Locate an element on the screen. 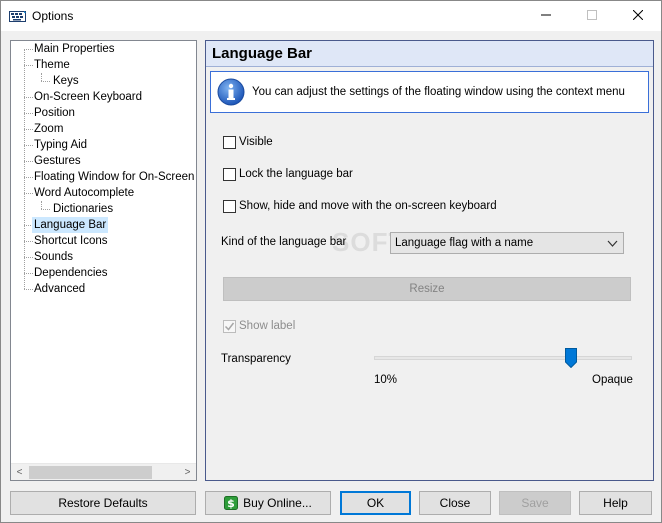 This screenshot has height=523, width=662. tree-item-sounds: Sounds is located at coordinates (53, 257).